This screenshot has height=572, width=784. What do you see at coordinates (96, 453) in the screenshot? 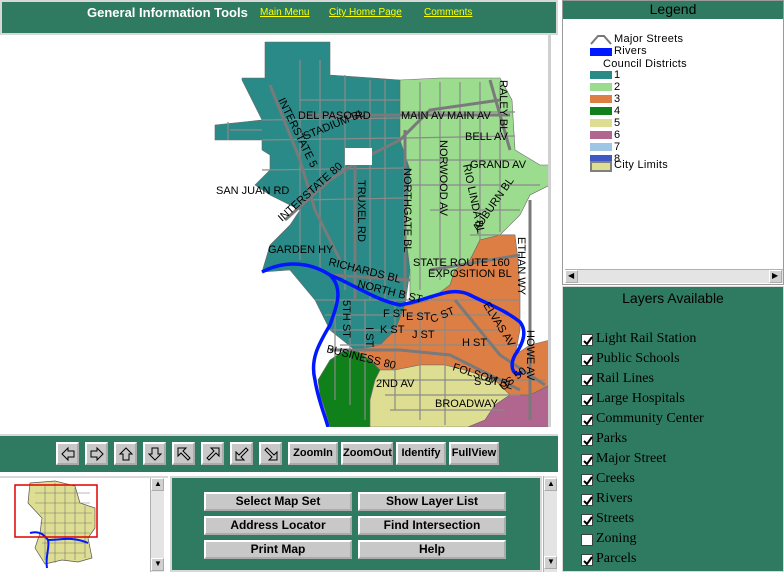
I see `pan-east-icon` at bounding box center [96, 453].